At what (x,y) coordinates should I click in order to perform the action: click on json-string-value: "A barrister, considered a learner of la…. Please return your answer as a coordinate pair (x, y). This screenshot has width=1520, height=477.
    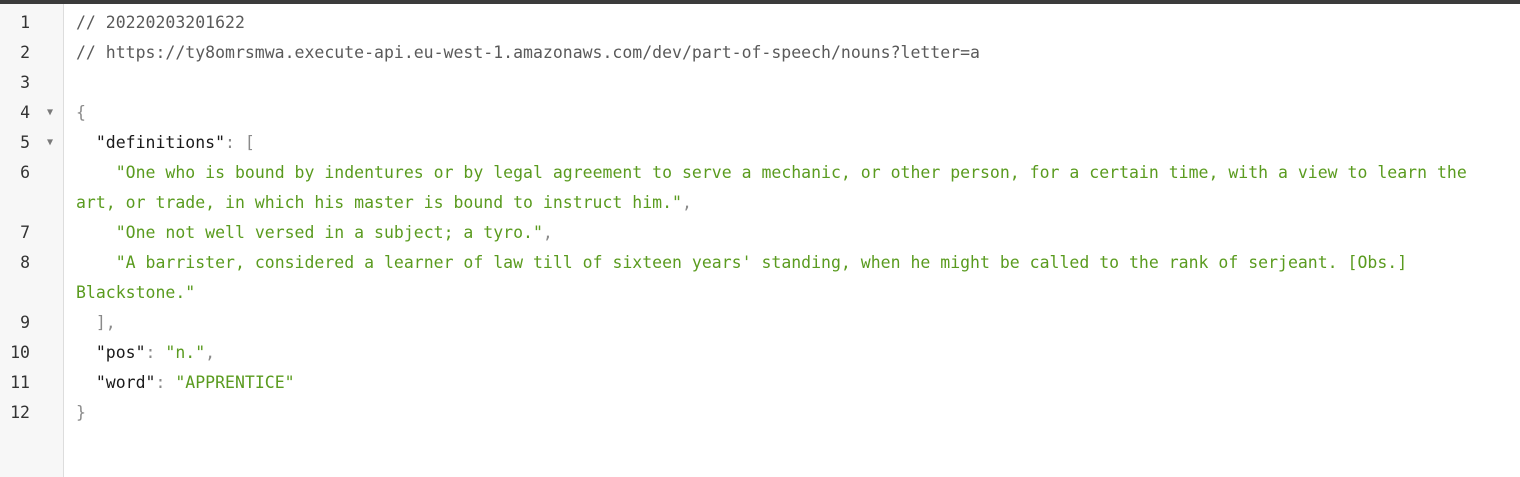
    Looking at the image, I should click on (747, 277).